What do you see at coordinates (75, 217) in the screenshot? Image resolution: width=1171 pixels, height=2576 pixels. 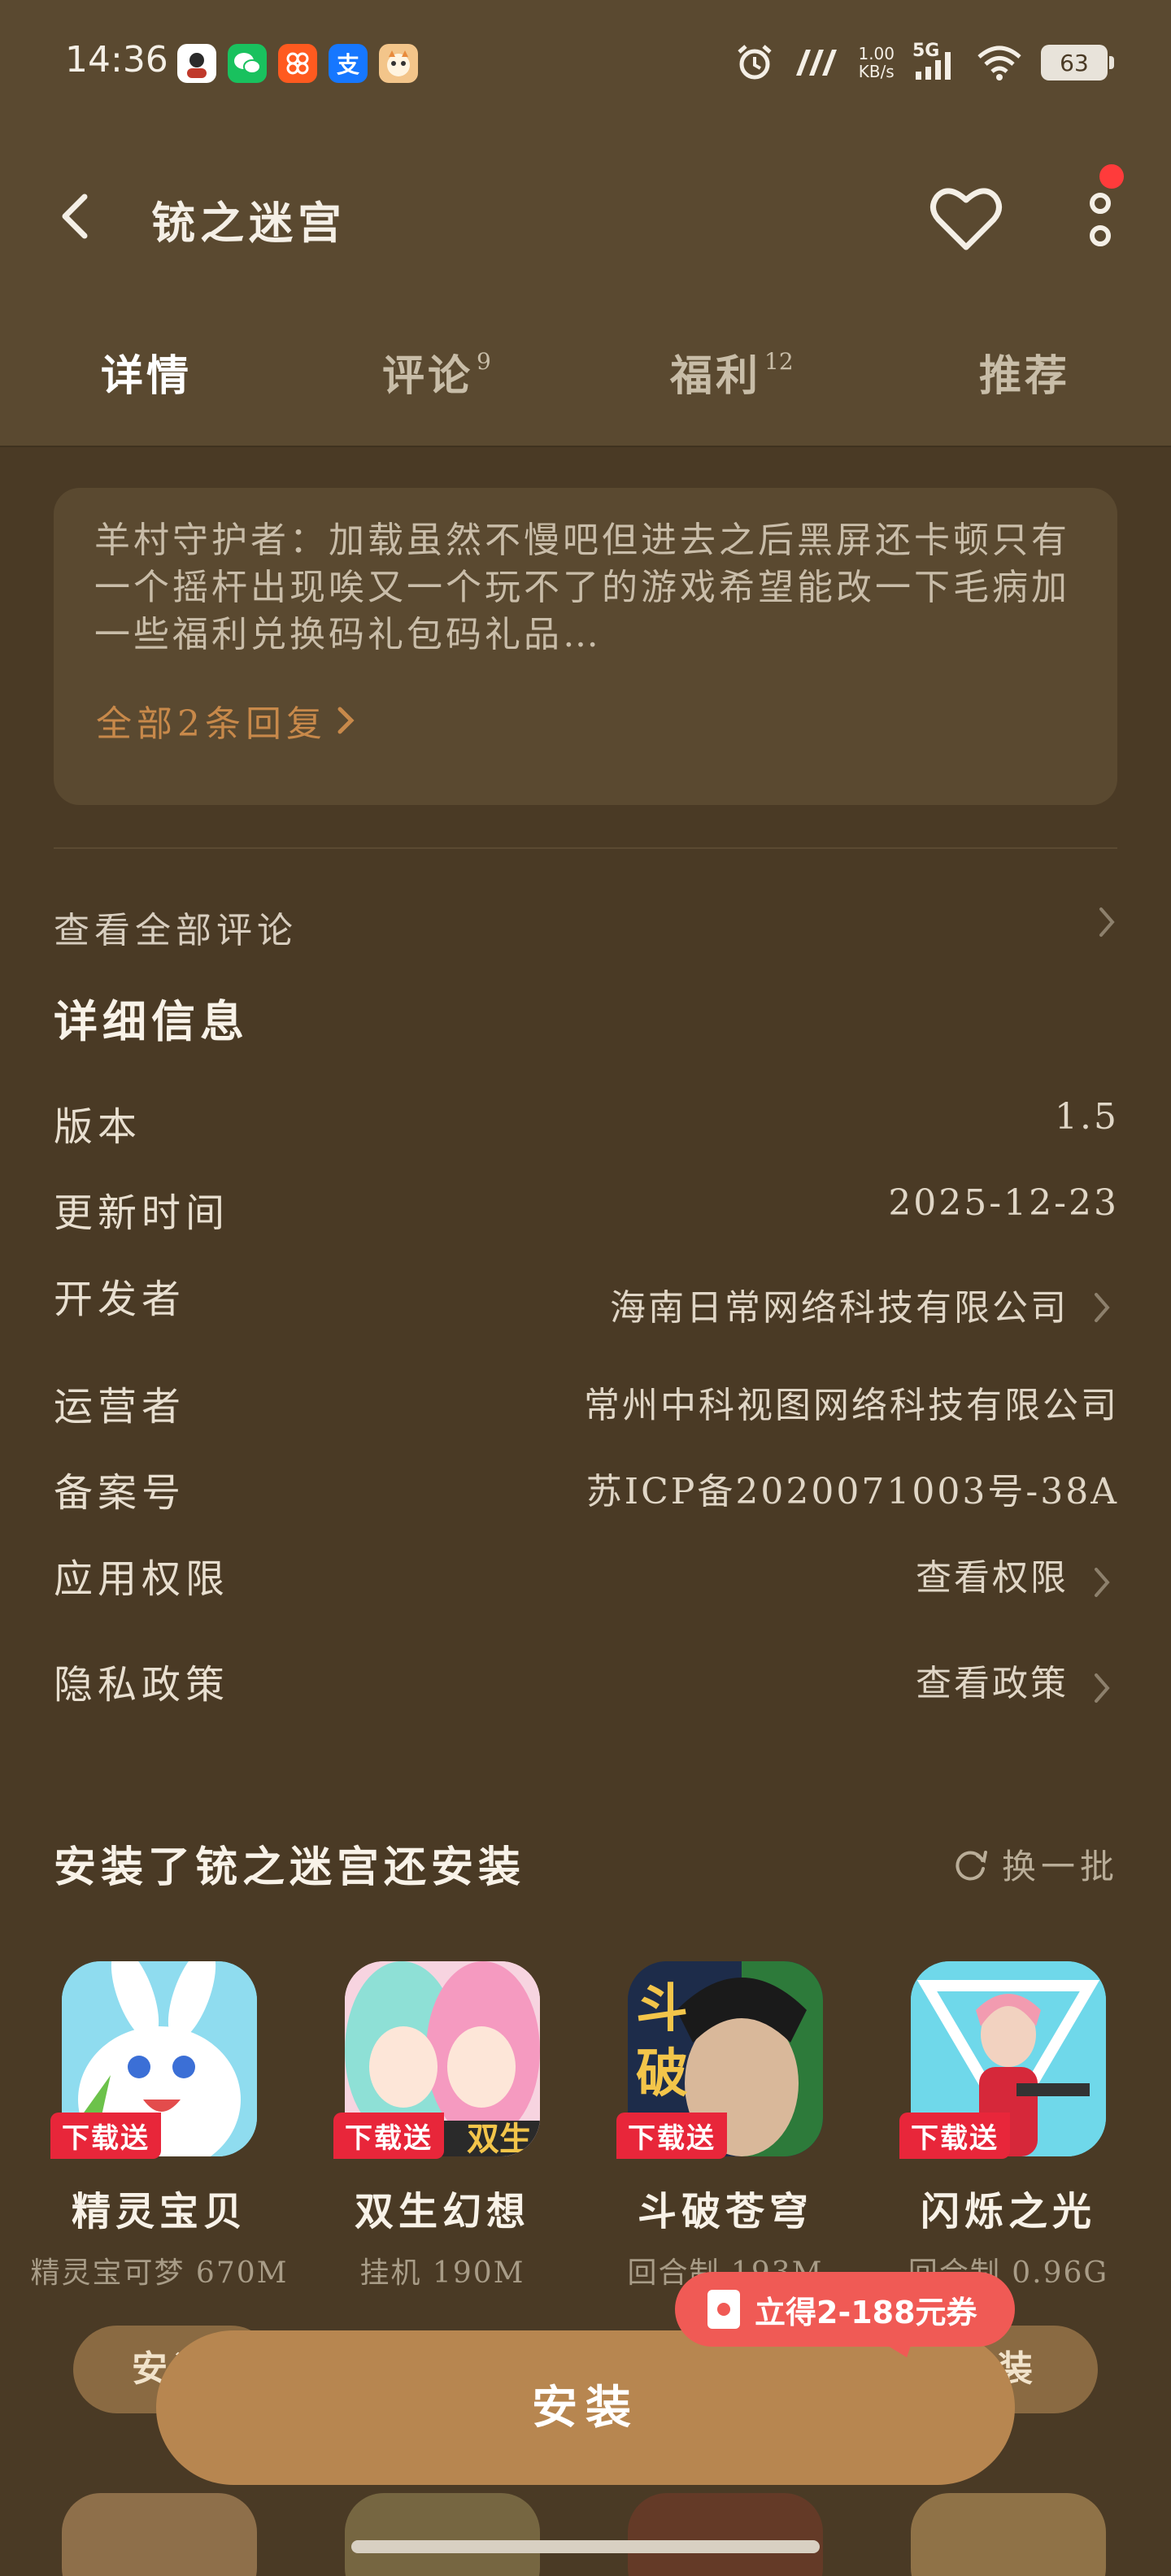 I see `back-arrow-icon` at bounding box center [75, 217].